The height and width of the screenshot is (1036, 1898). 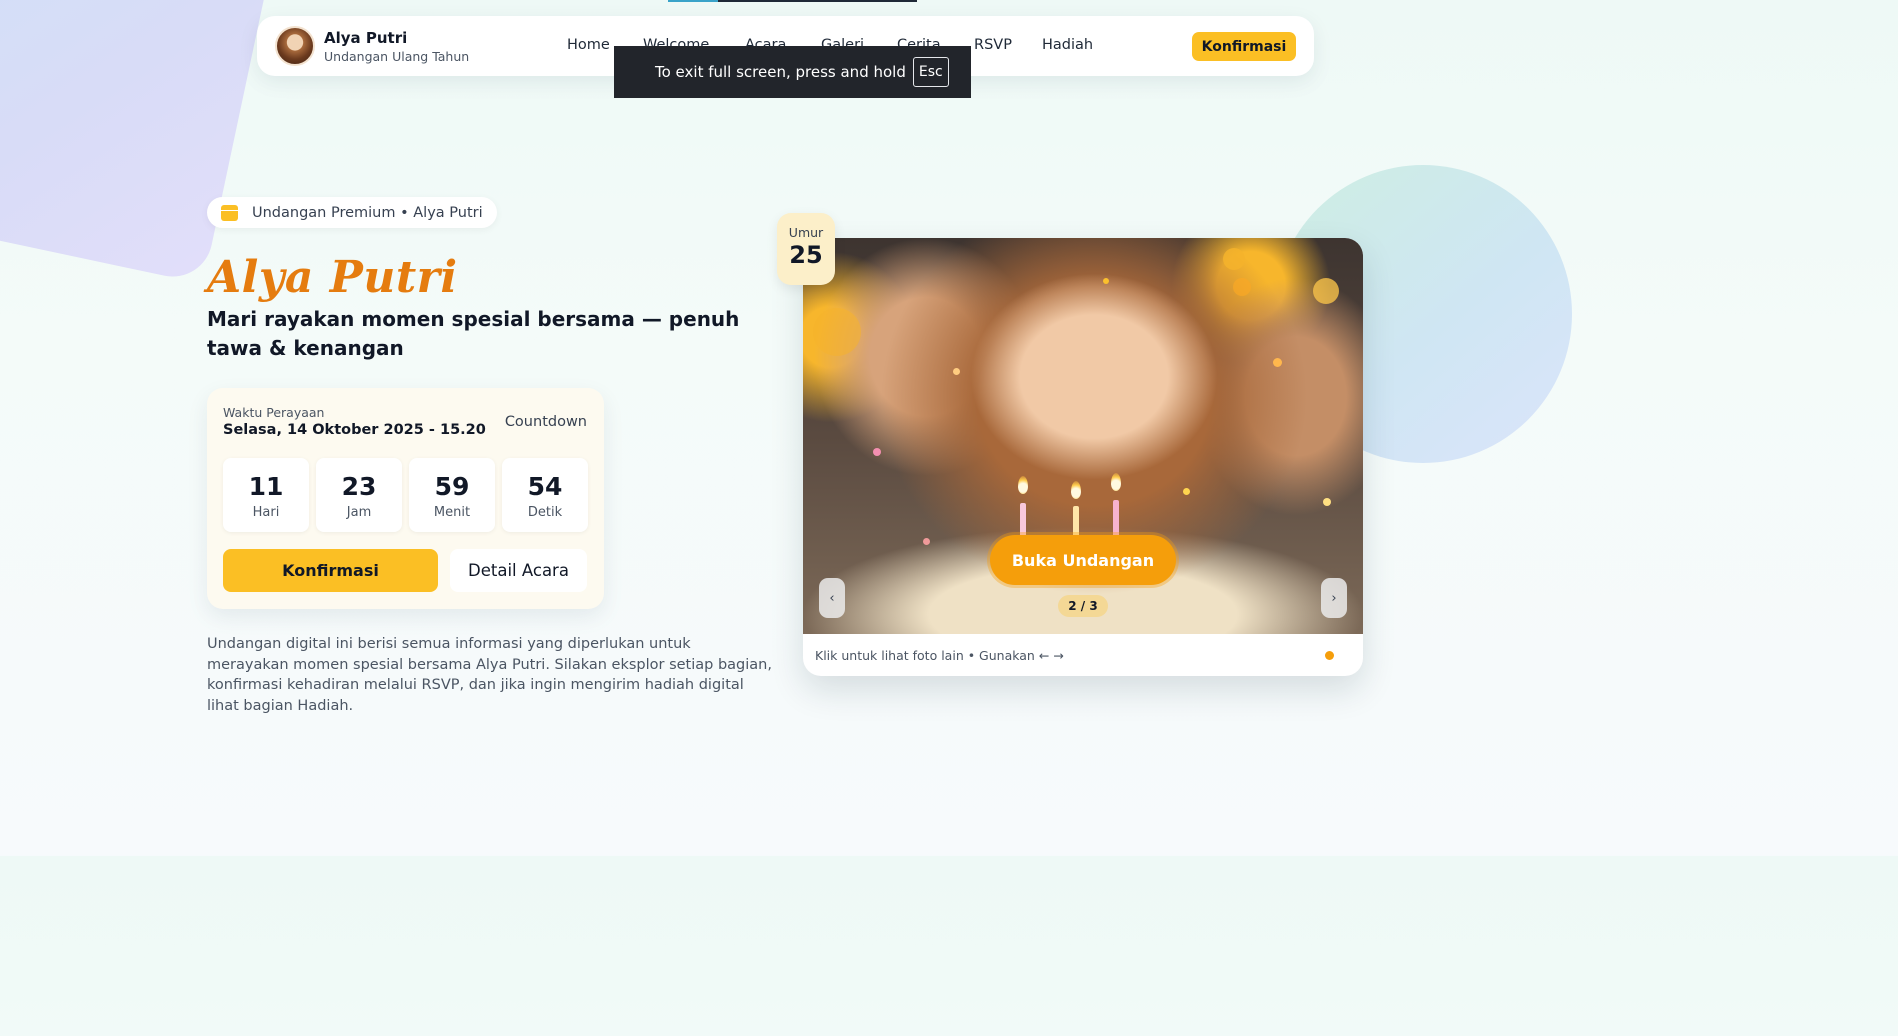 I want to click on open-invitation-button: Buka Undangan, so click(x=1083, y=560).